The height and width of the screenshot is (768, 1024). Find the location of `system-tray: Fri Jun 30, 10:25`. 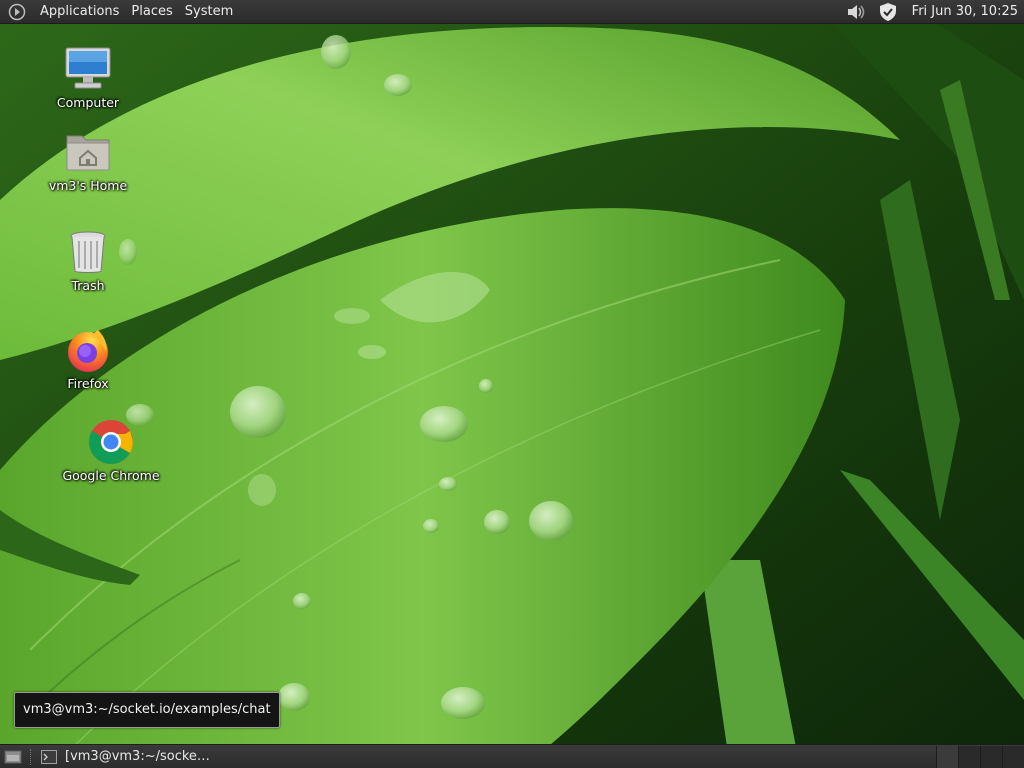

system-tray: Fri Jun 30, 10:25 is located at coordinates (932, 12).